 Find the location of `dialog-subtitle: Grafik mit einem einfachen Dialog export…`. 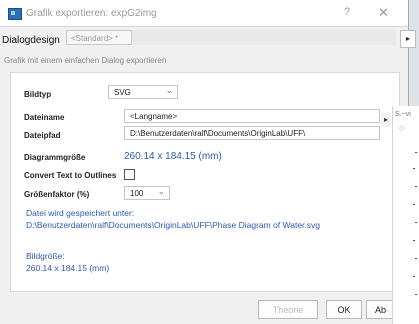

dialog-subtitle: Grafik mit einem einfachen Dialog export… is located at coordinates (85, 60).